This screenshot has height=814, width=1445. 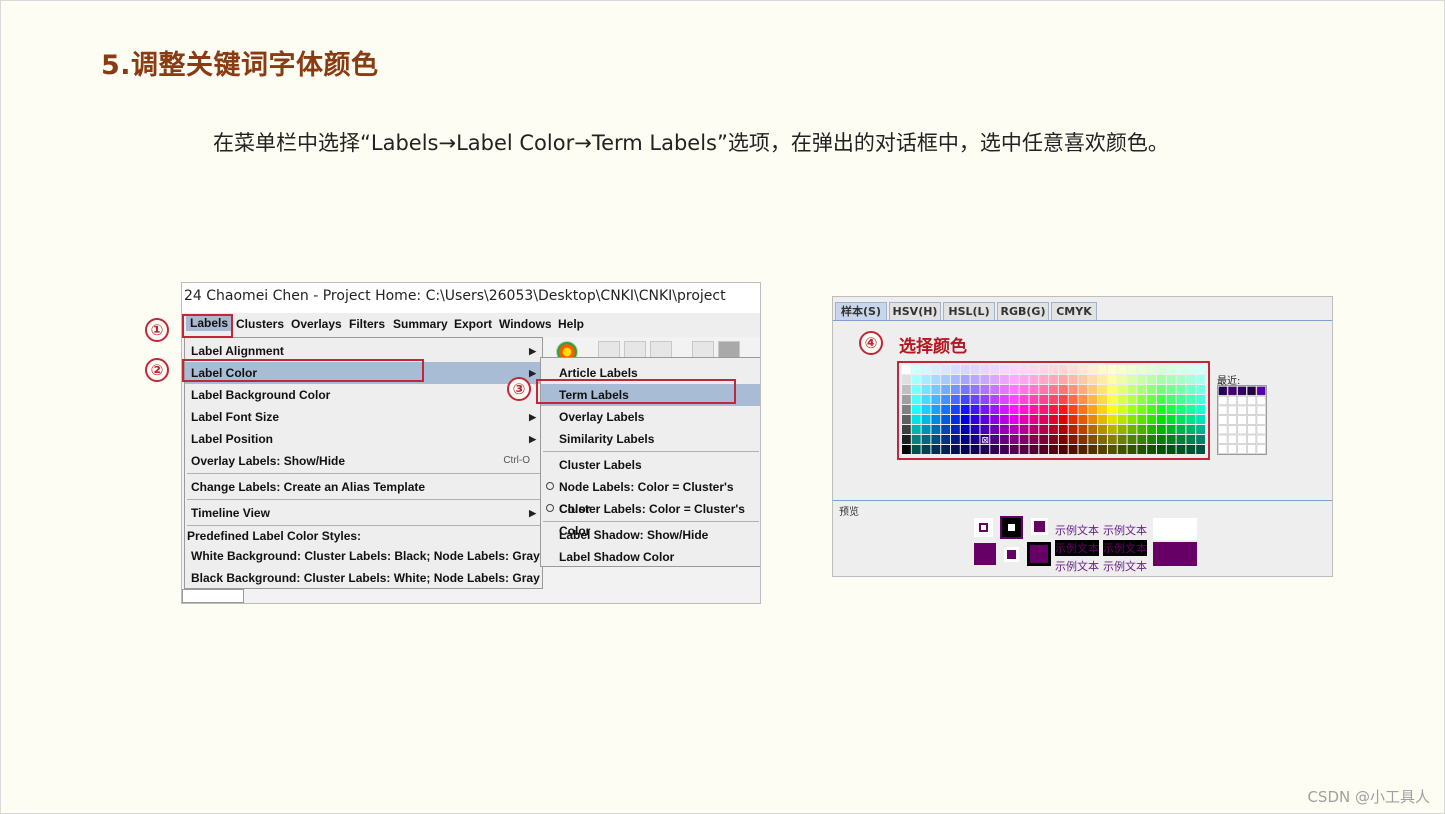 I want to click on tab-swatches: 样本(S), so click(x=861, y=311).